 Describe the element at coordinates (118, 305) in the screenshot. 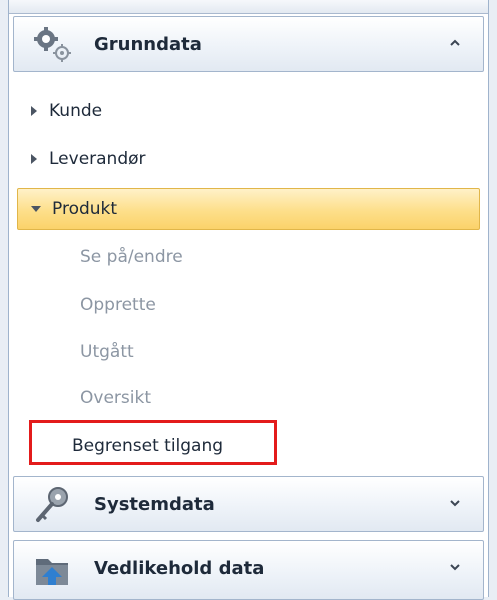

I see `sub-item-opprette: Opprette` at that location.